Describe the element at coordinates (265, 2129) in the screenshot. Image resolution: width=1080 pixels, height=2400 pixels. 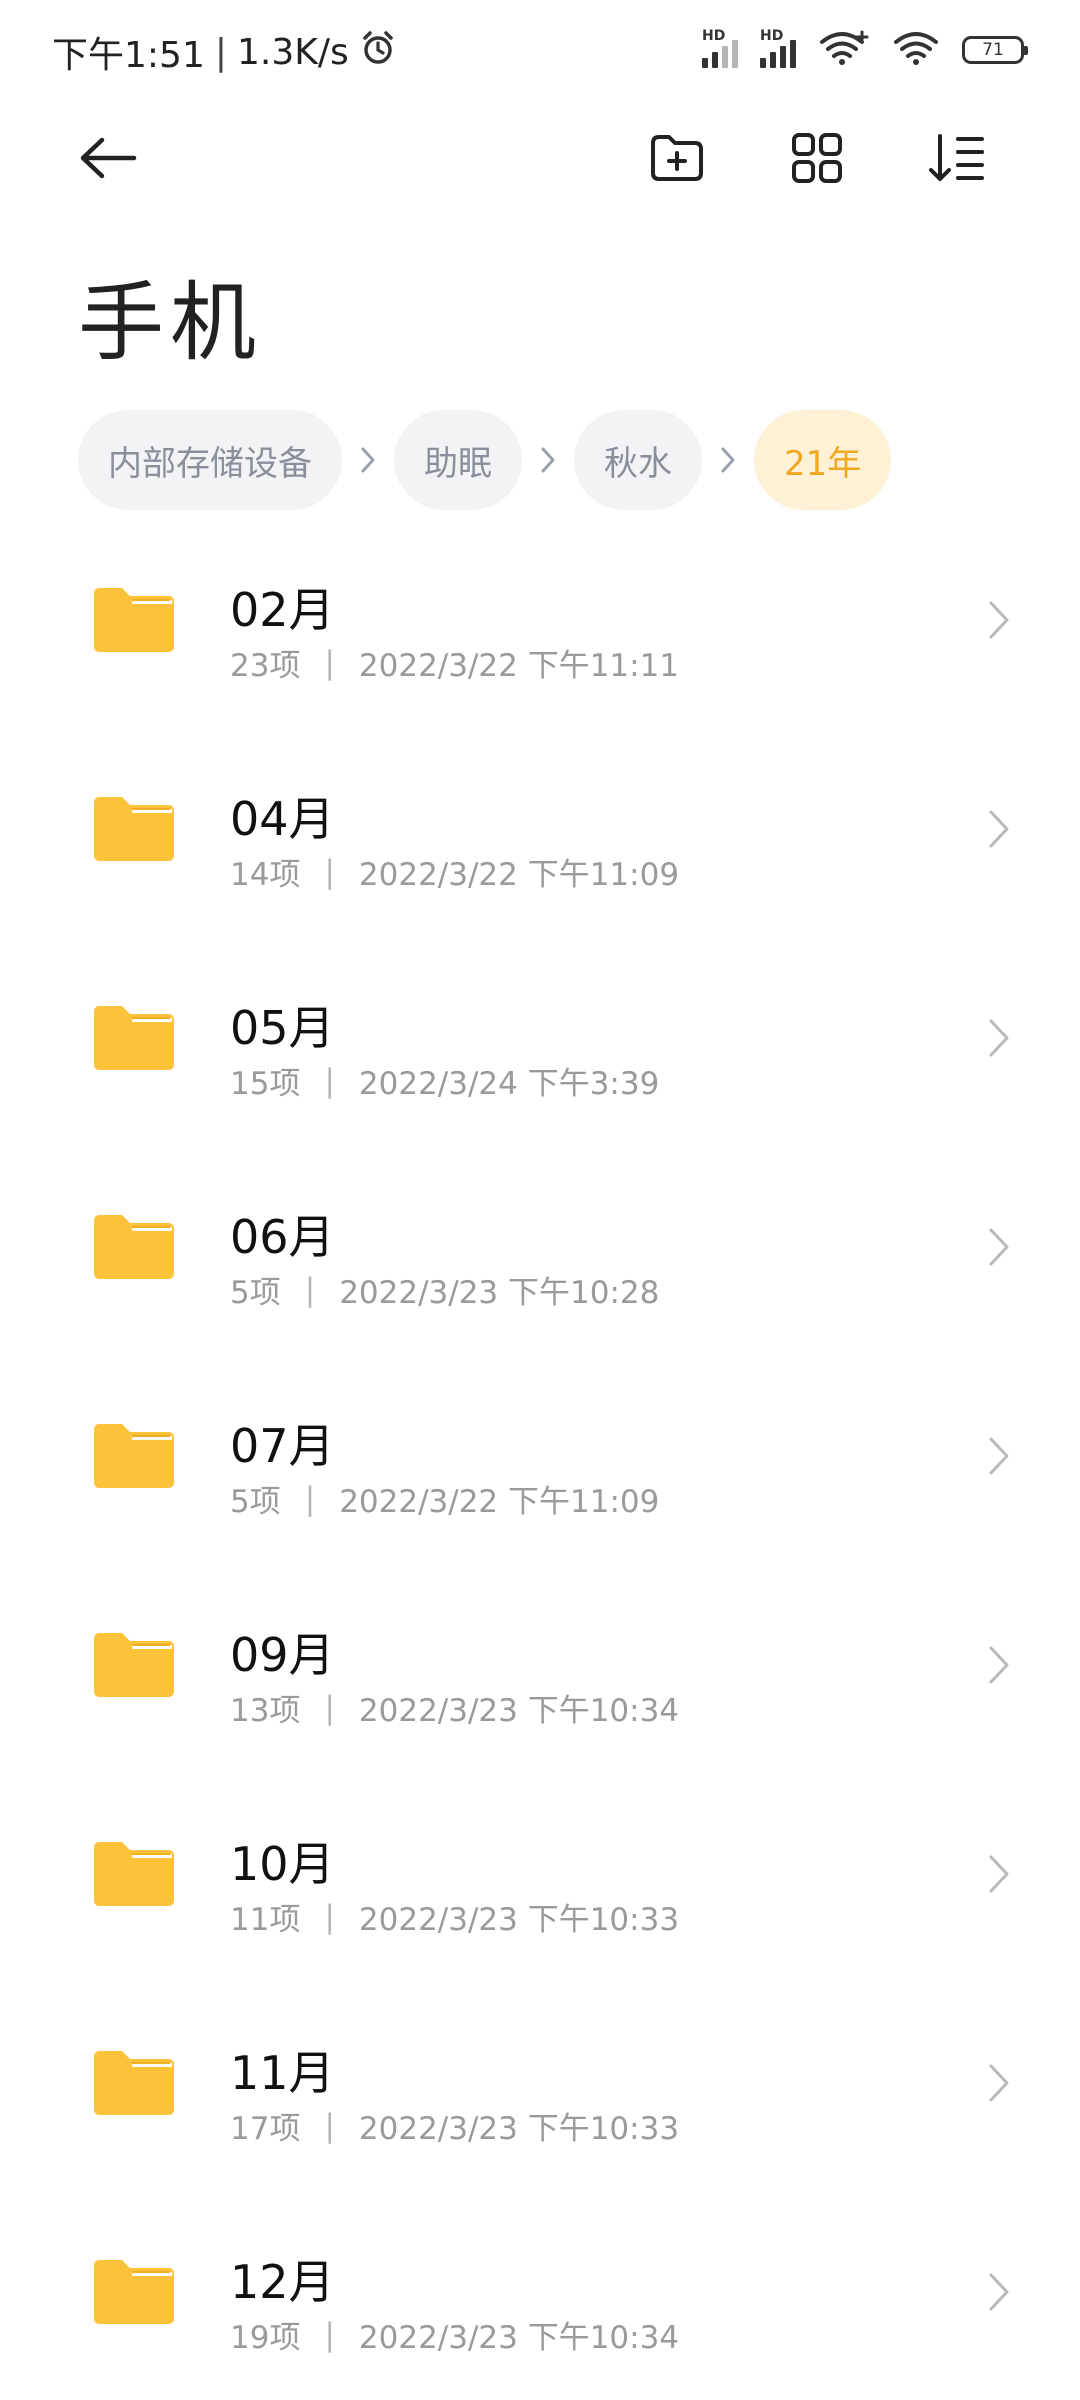
I see `item-count: 17项` at that location.